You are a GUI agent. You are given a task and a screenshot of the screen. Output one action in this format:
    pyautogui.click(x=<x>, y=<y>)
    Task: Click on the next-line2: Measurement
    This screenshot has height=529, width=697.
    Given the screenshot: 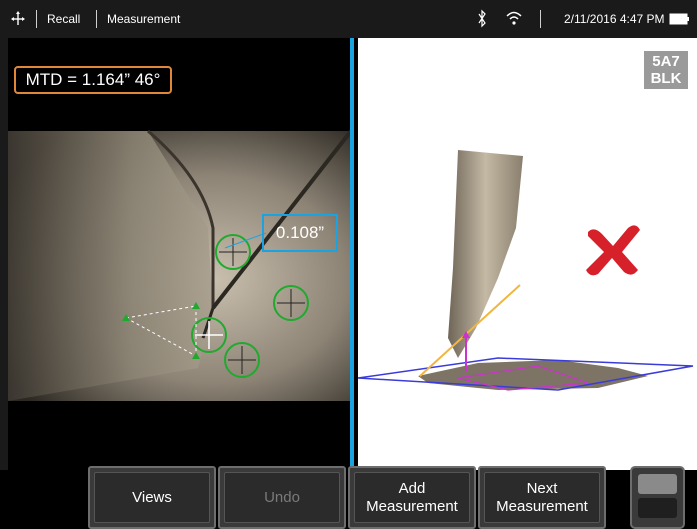 What is the action you would take?
    pyautogui.click(x=542, y=506)
    